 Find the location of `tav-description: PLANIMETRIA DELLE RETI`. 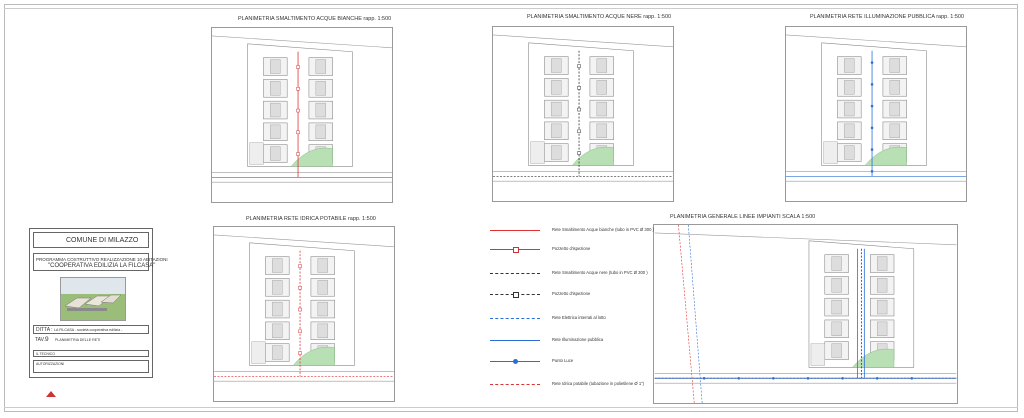

tav-description: PLANIMETRIA DELLE RETI is located at coordinates (78, 340).